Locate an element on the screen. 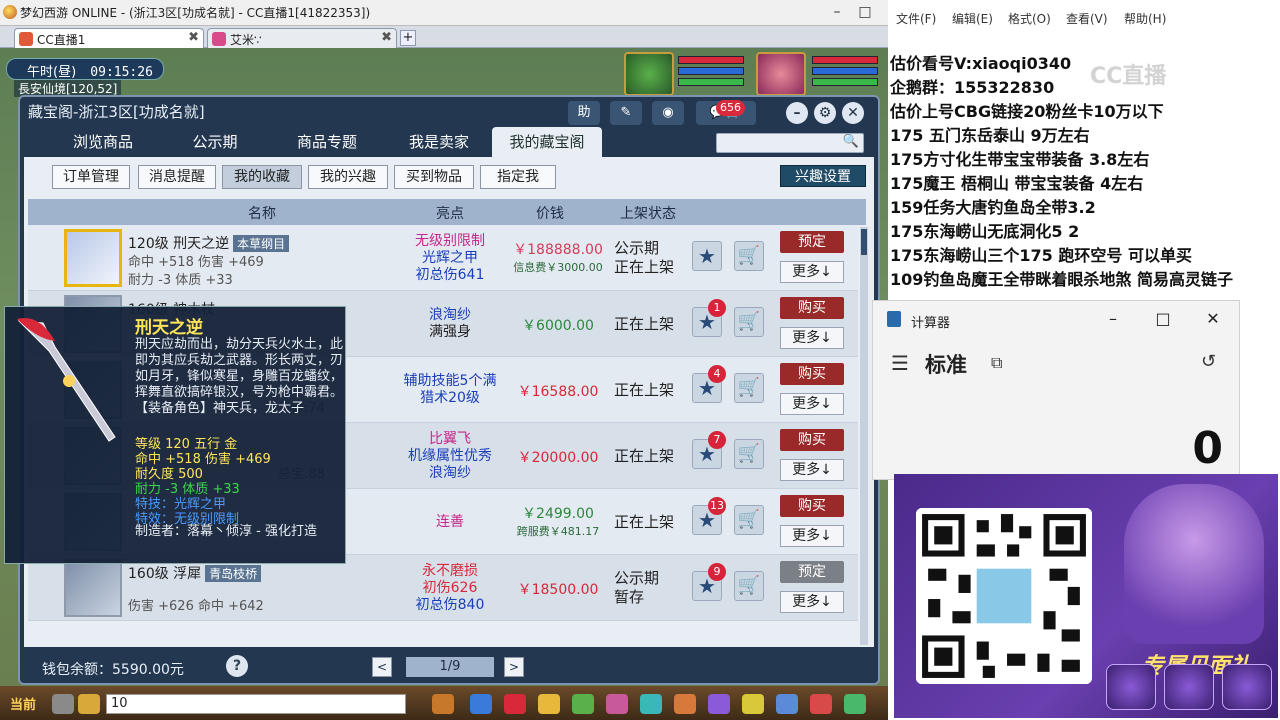  microphone-icon is located at coordinates (63, 704).